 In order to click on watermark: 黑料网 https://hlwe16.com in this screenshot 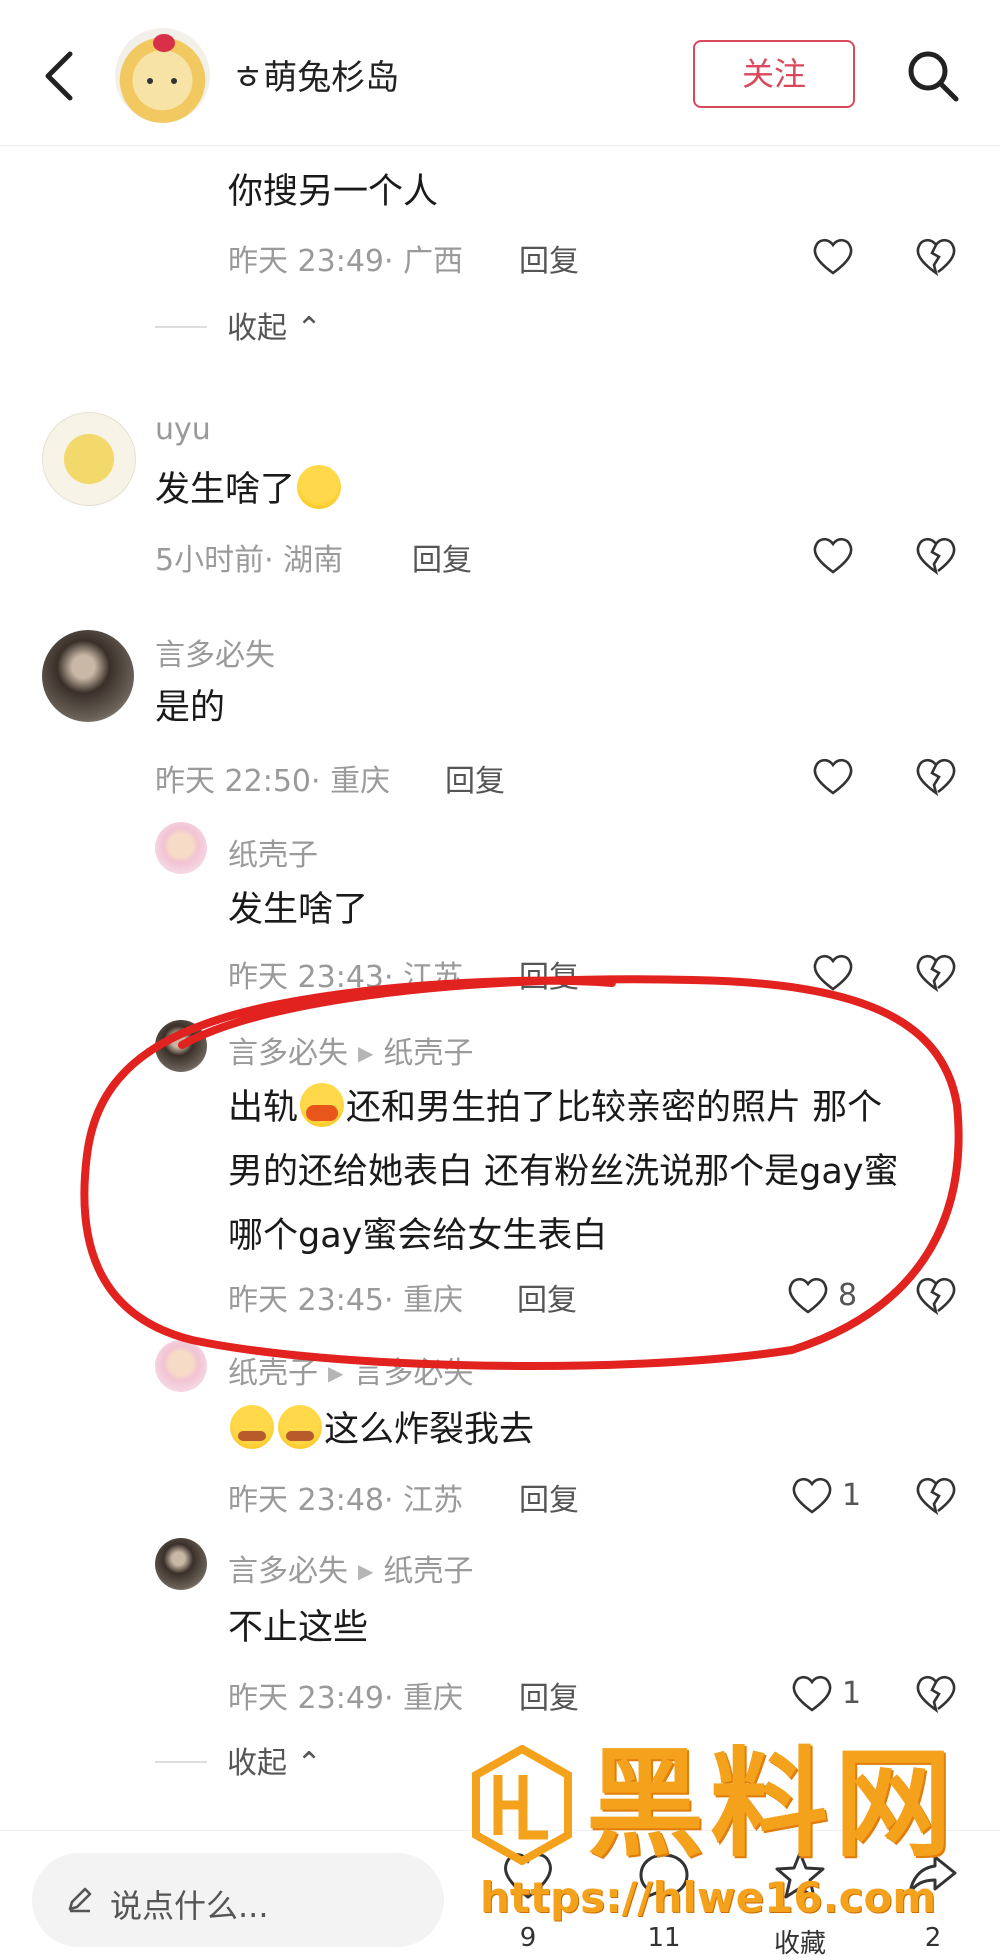, I will do `click(728, 1830)`.